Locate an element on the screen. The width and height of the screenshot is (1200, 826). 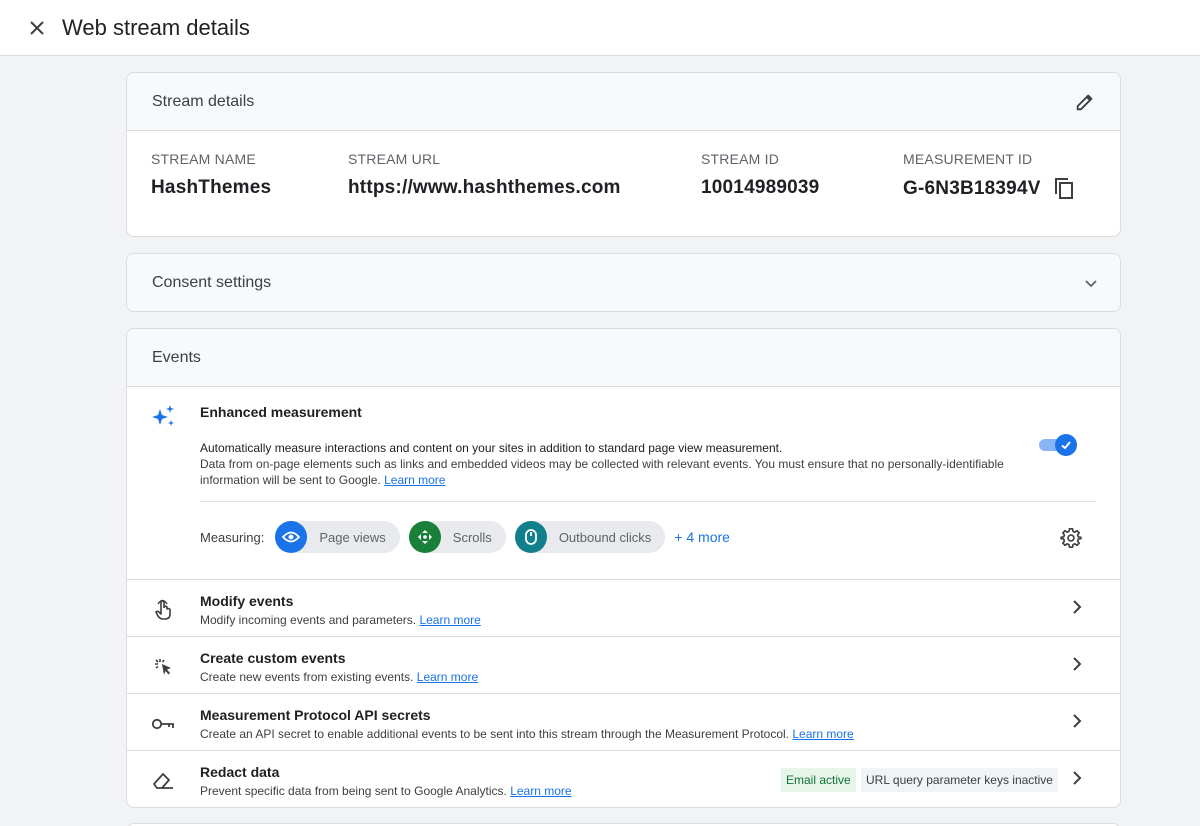
chip-page-views: Page views is located at coordinates (337, 537).